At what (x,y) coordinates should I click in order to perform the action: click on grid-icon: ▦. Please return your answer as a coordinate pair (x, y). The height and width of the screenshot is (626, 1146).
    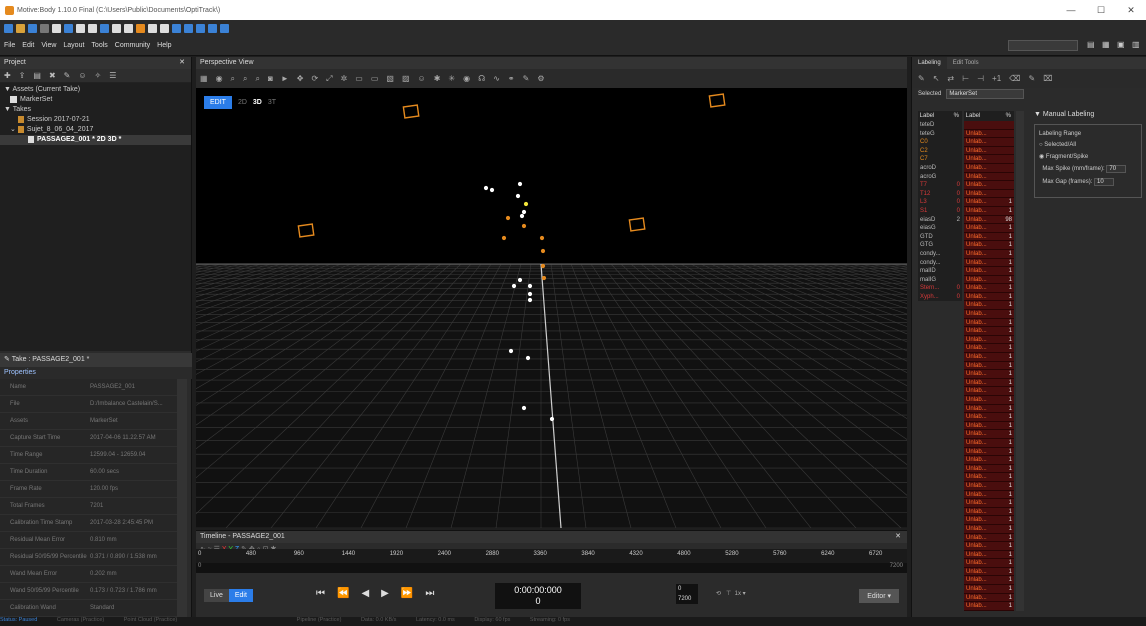
    Looking at the image, I should click on (204, 78).